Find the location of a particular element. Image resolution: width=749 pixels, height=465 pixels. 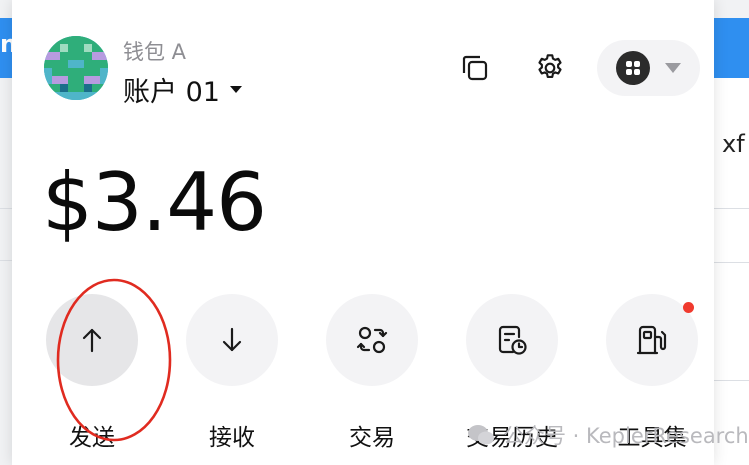

arrow-down-icon is located at coordinates (232, 339).